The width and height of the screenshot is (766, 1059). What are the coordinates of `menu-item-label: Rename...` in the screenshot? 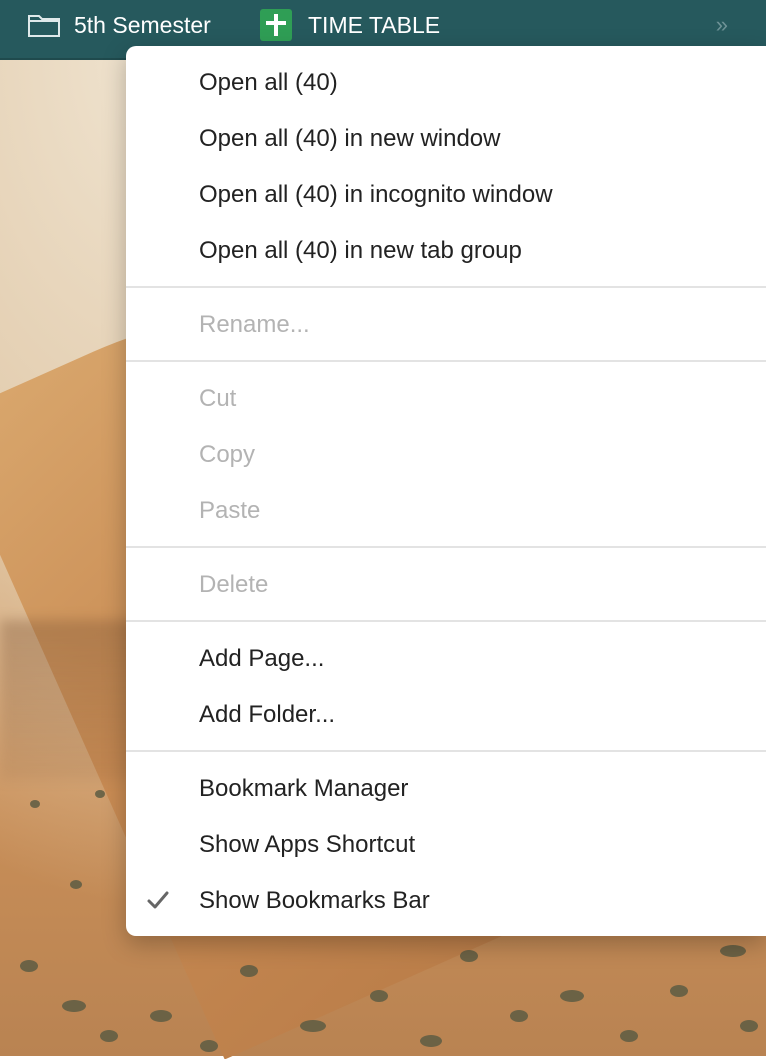 It's located at (254, 324).